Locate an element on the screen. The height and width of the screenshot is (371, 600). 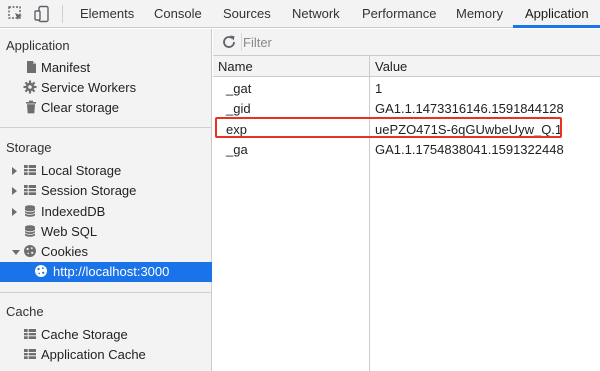
sidebar-item-label: IndexedDB is located at coordinates (73, 211).